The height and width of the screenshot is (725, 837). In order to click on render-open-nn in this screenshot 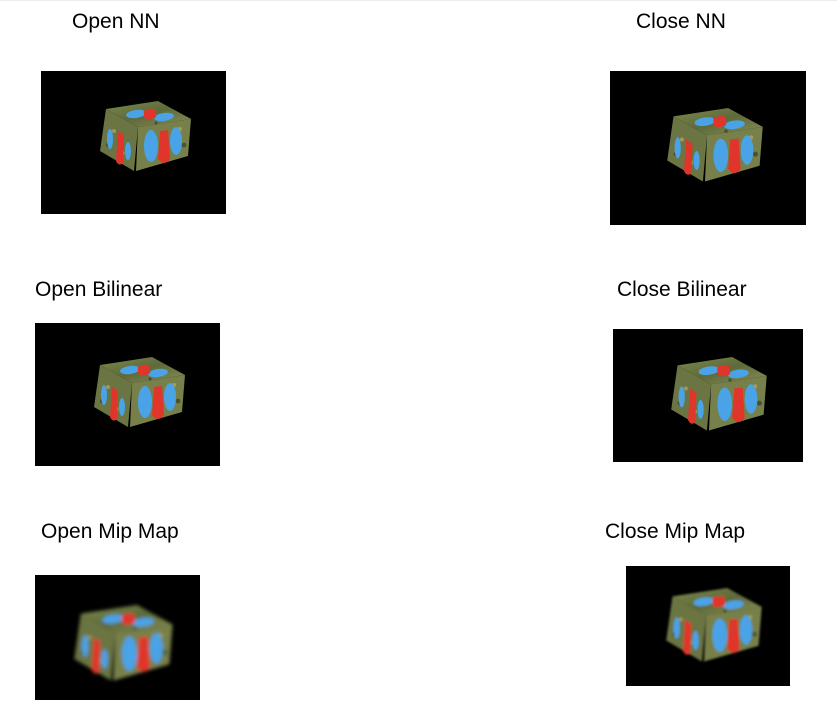, I will do `click(133, 142)`.